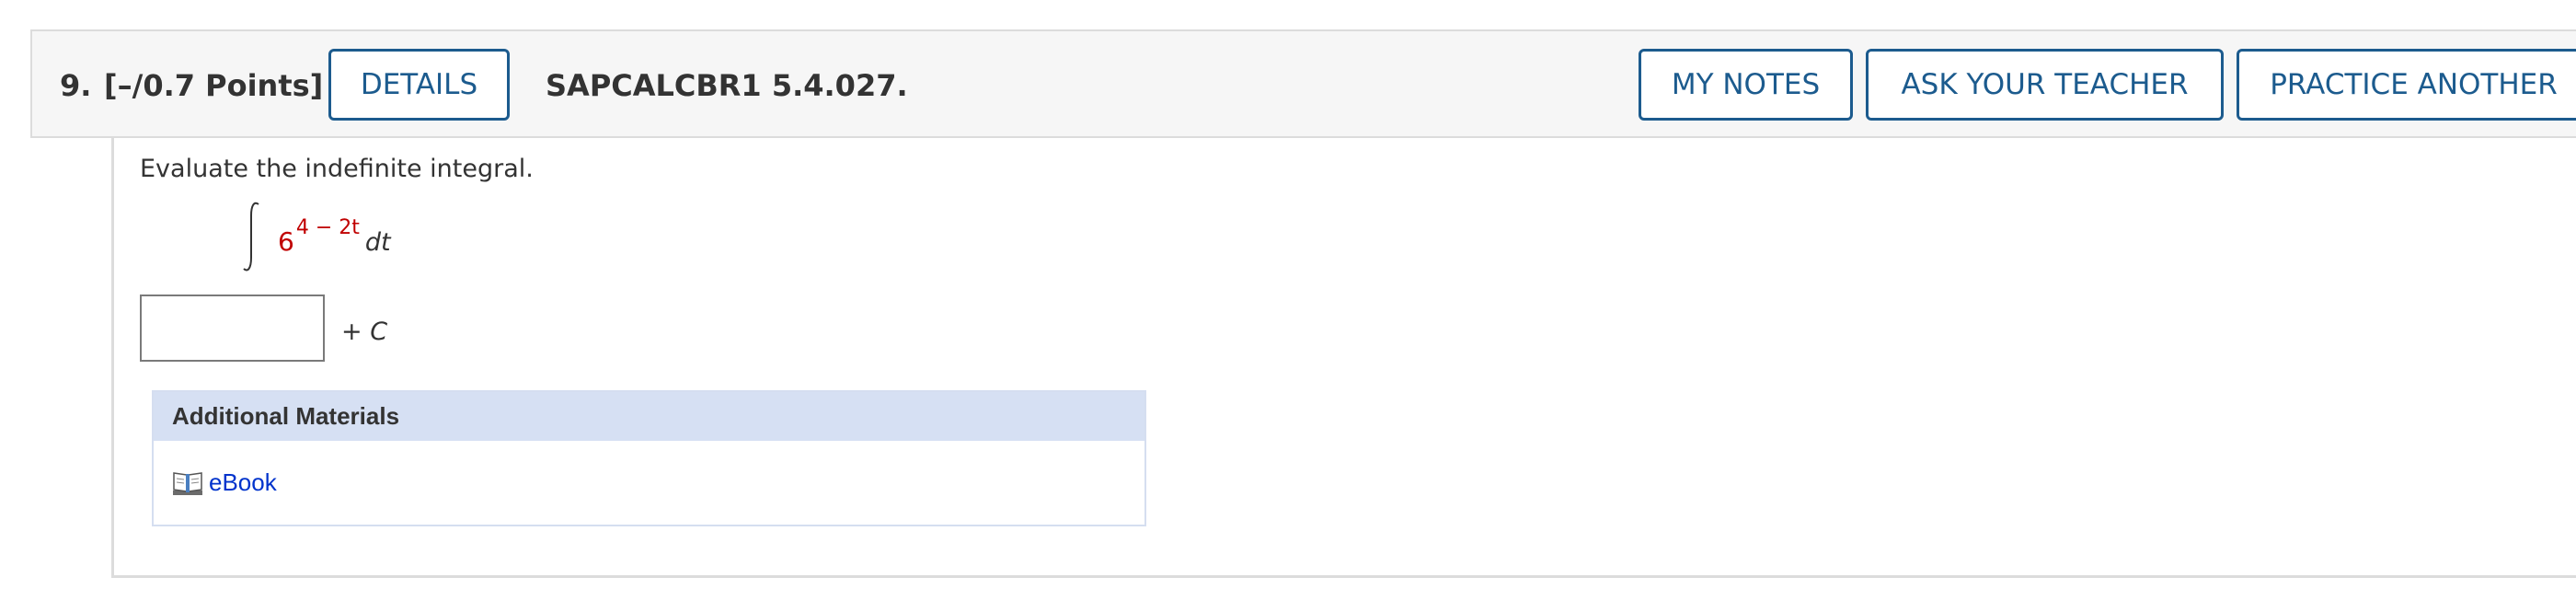  Describe the element at coordinates (187, 483) in the screenshot. I see `book-icon` at that location.